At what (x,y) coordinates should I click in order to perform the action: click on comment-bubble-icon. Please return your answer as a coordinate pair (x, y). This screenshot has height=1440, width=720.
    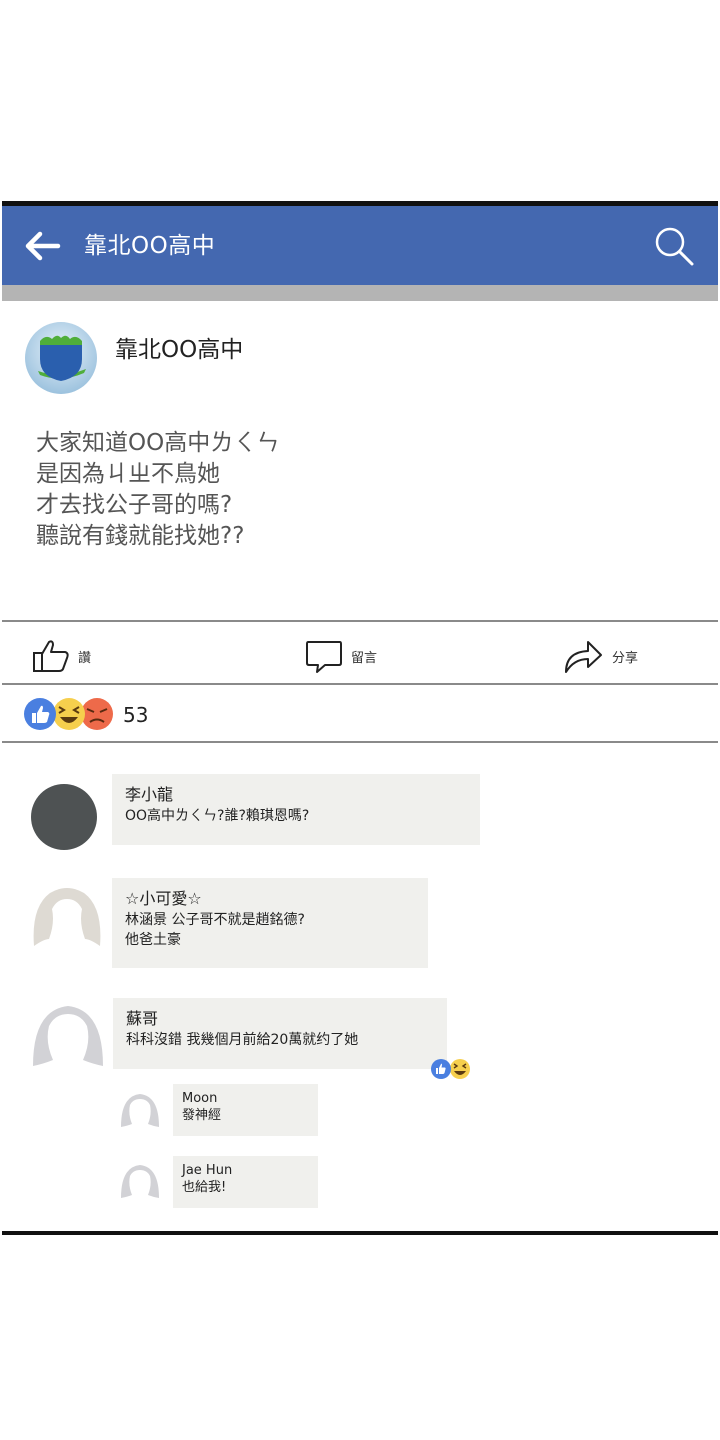
    Looking at the image, I should click on (324, 657).